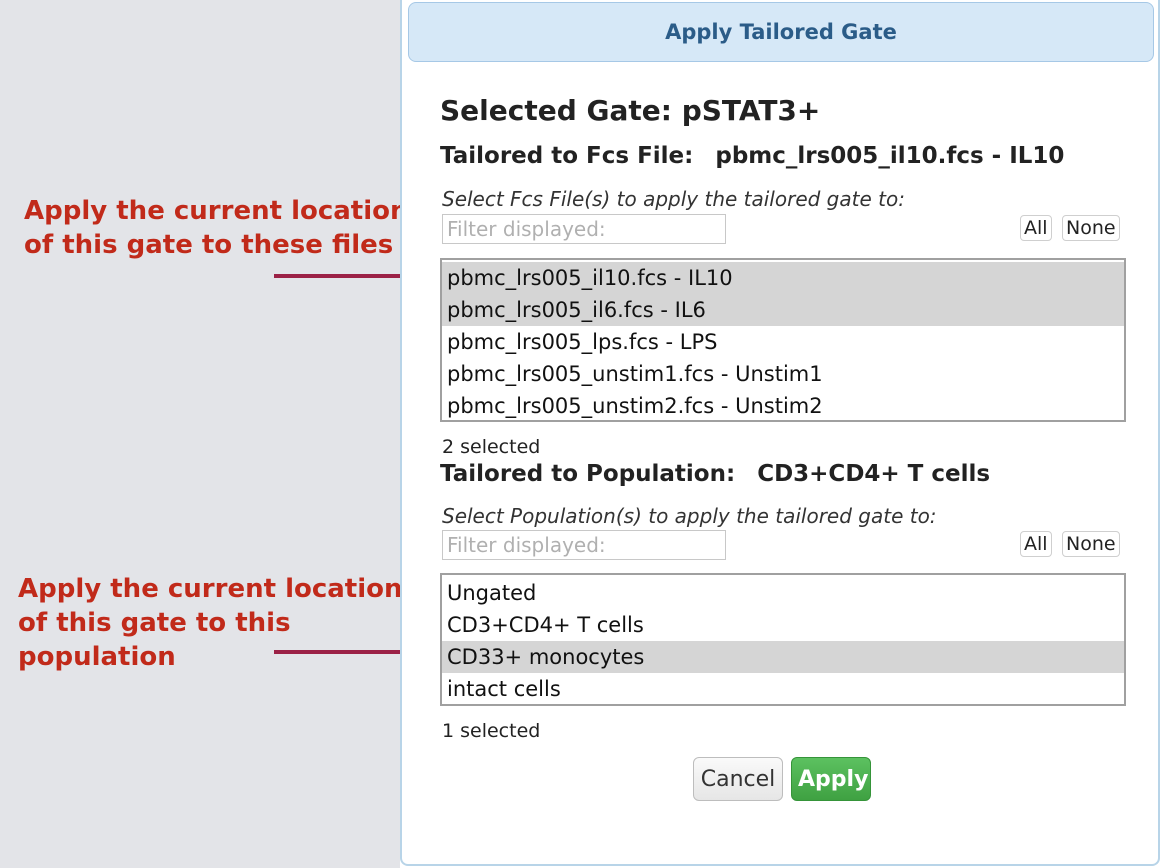 The image size is (1162, 868). I want to click on population-select-none-button: None, so click(1091, 544).